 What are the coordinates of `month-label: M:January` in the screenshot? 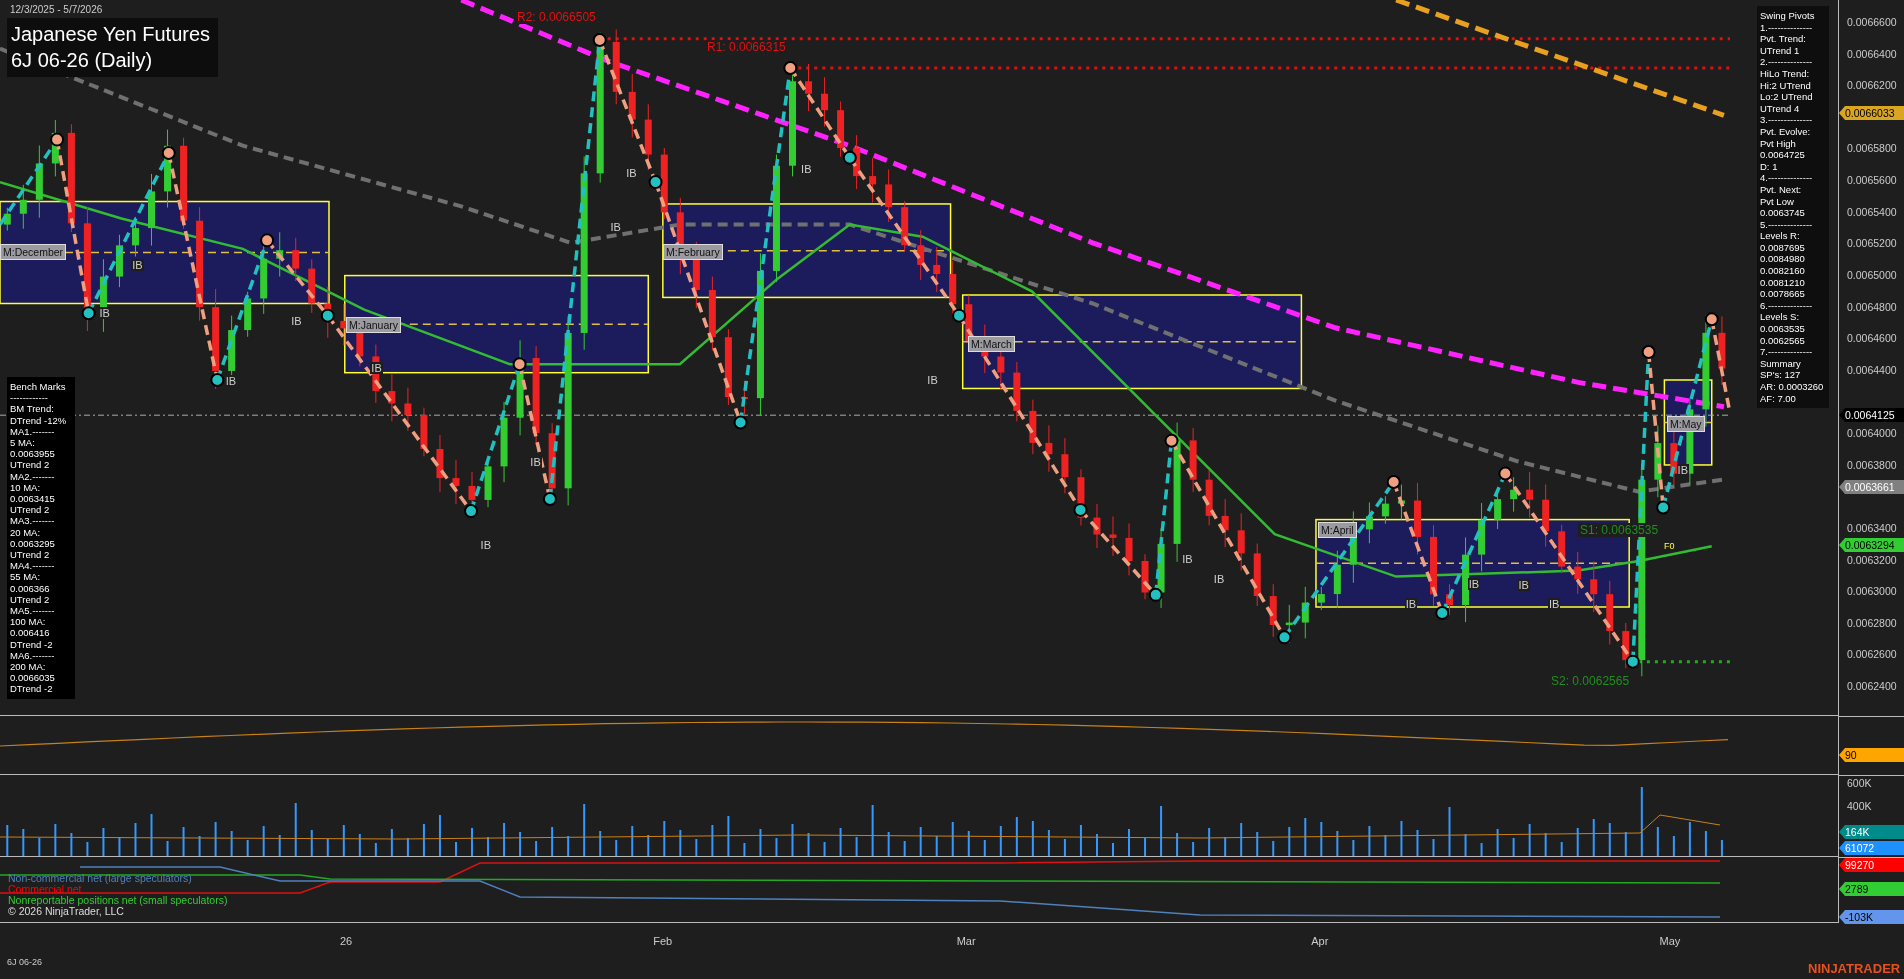 It's located at (374, 325).